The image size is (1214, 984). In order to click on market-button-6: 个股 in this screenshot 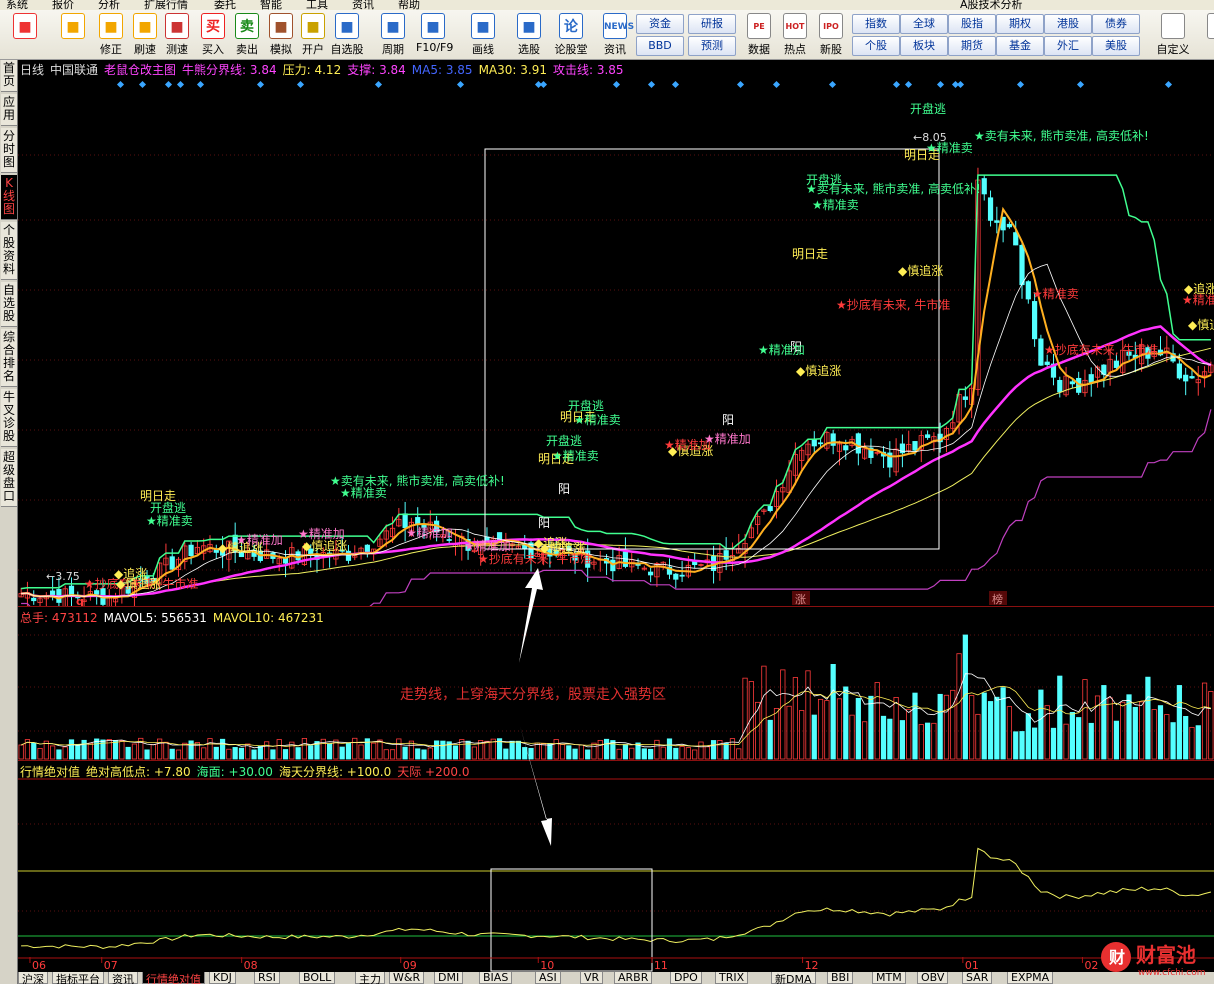, I will do `click(876, 46)`.